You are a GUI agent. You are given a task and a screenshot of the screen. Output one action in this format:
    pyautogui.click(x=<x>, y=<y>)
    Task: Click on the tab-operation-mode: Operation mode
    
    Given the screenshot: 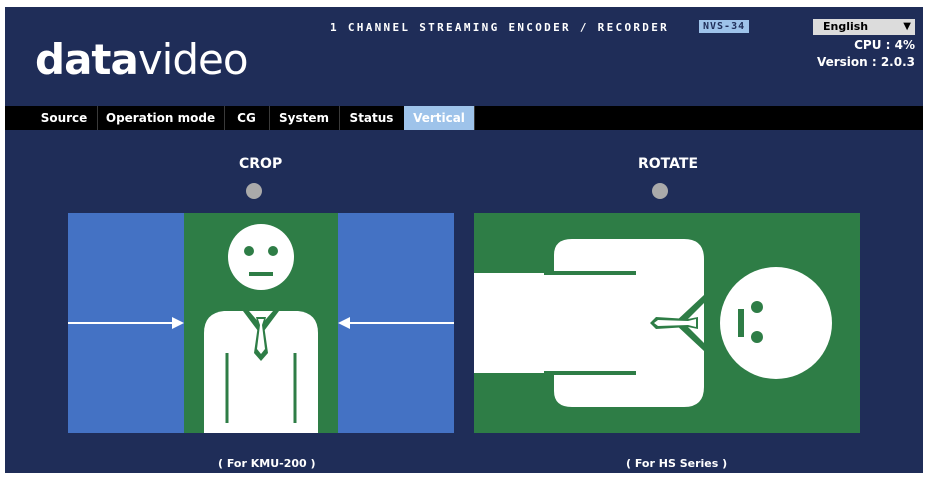 What is the action you would take?
    pyautogui.click(x=161, y=118)
    